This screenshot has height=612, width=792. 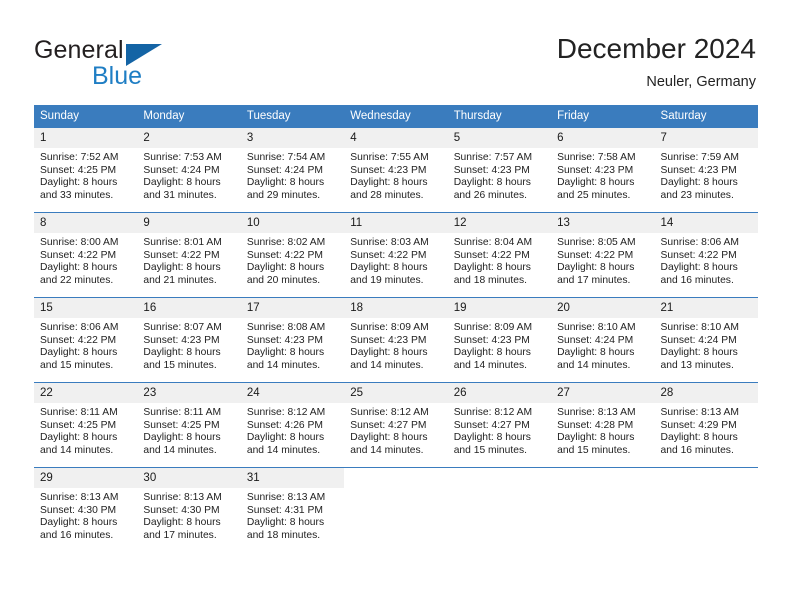 I want to click on daylight-text: and 15 minutes., so click(x=77, y=365).